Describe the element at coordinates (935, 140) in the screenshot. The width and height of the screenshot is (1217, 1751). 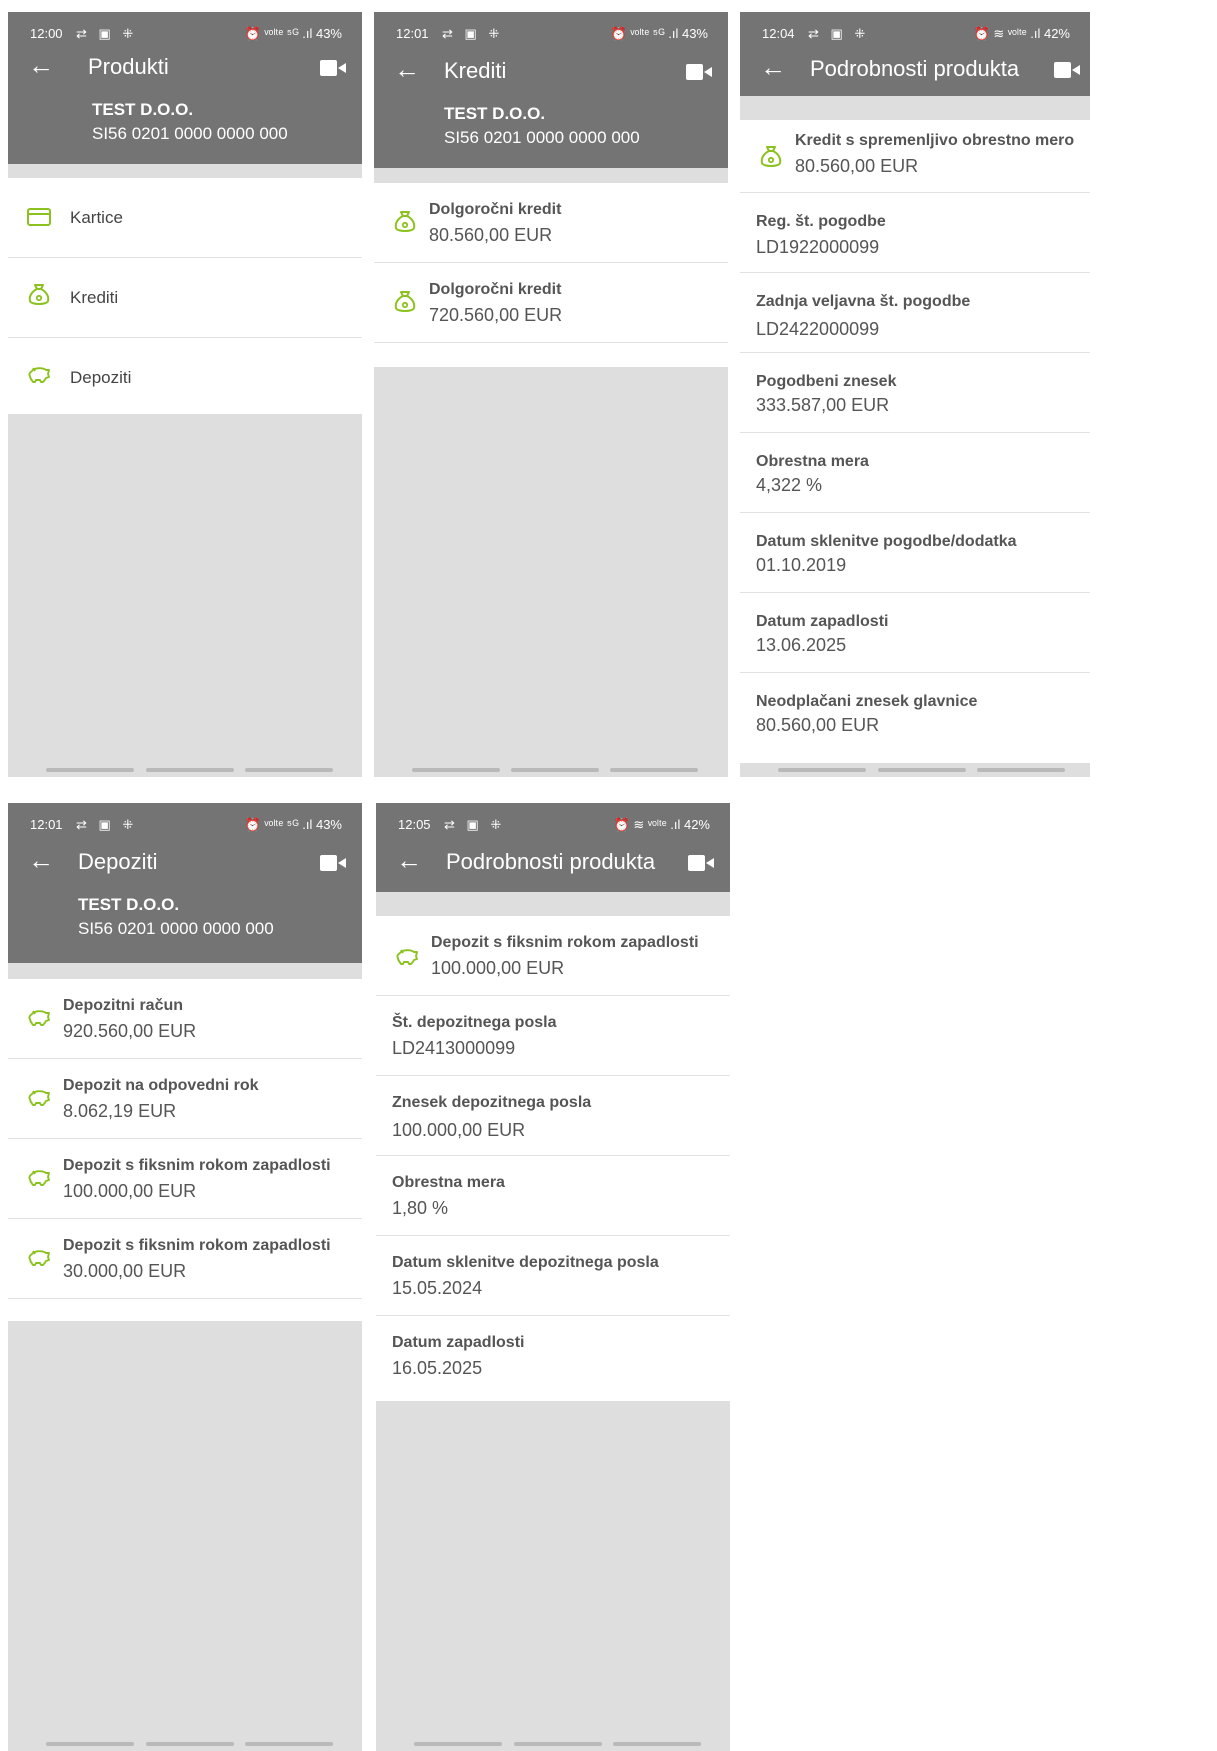
I see `product-name: Kredit s spremenljivo obrestno mero` at that location.